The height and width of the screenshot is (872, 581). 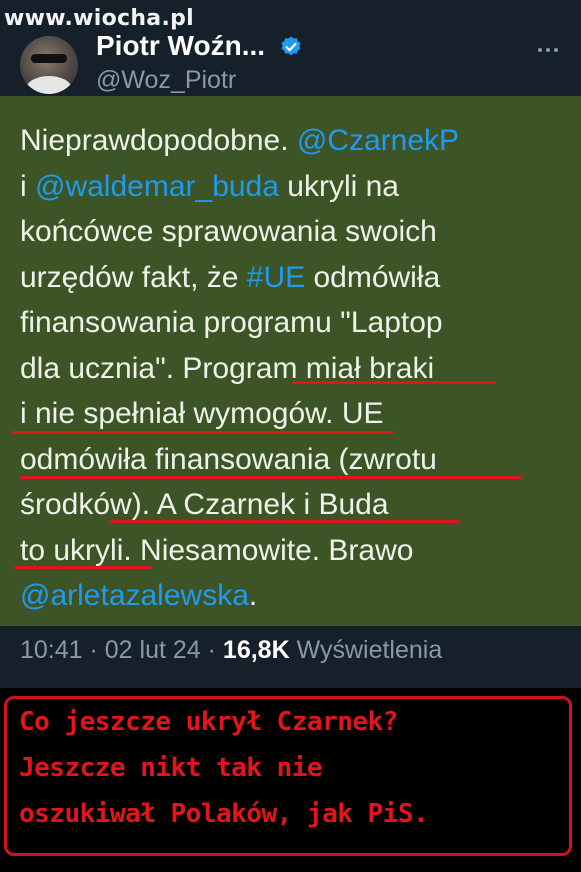 I want to click on mention-link: #UE, so click(x=276, y=277).